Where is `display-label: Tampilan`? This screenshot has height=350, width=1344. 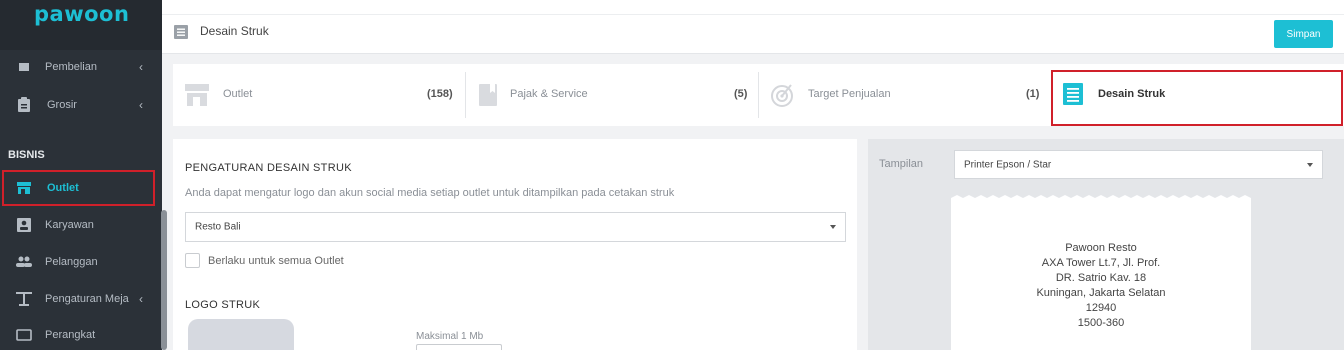
display-label: Tampilan is located at coordinates (901, 164).